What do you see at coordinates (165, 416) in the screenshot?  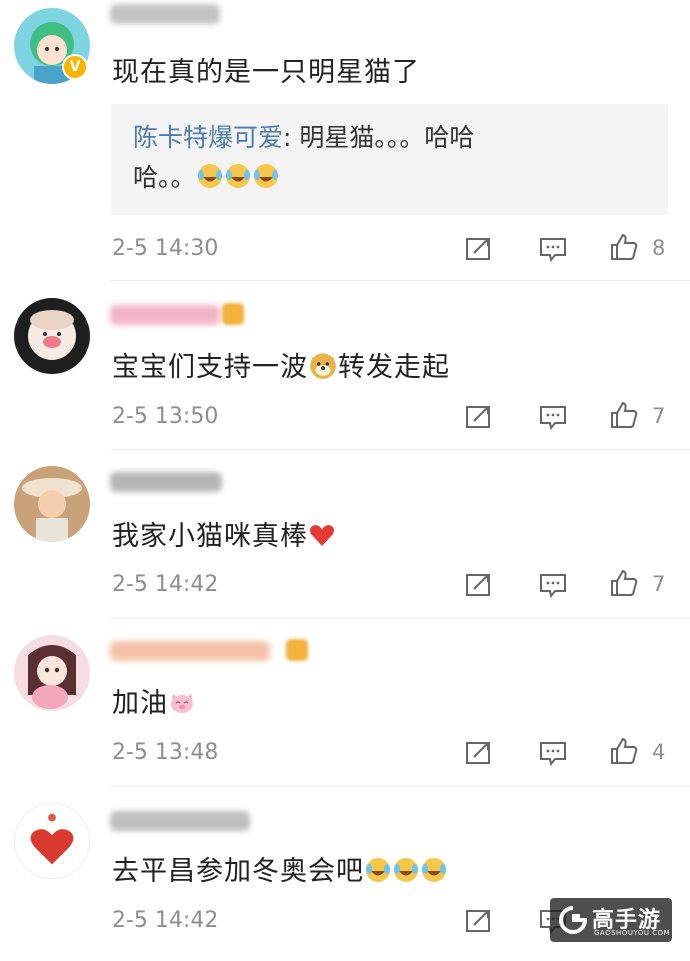 I see `comment-time: 2-5 13:50` at bounding box center [165, 416].